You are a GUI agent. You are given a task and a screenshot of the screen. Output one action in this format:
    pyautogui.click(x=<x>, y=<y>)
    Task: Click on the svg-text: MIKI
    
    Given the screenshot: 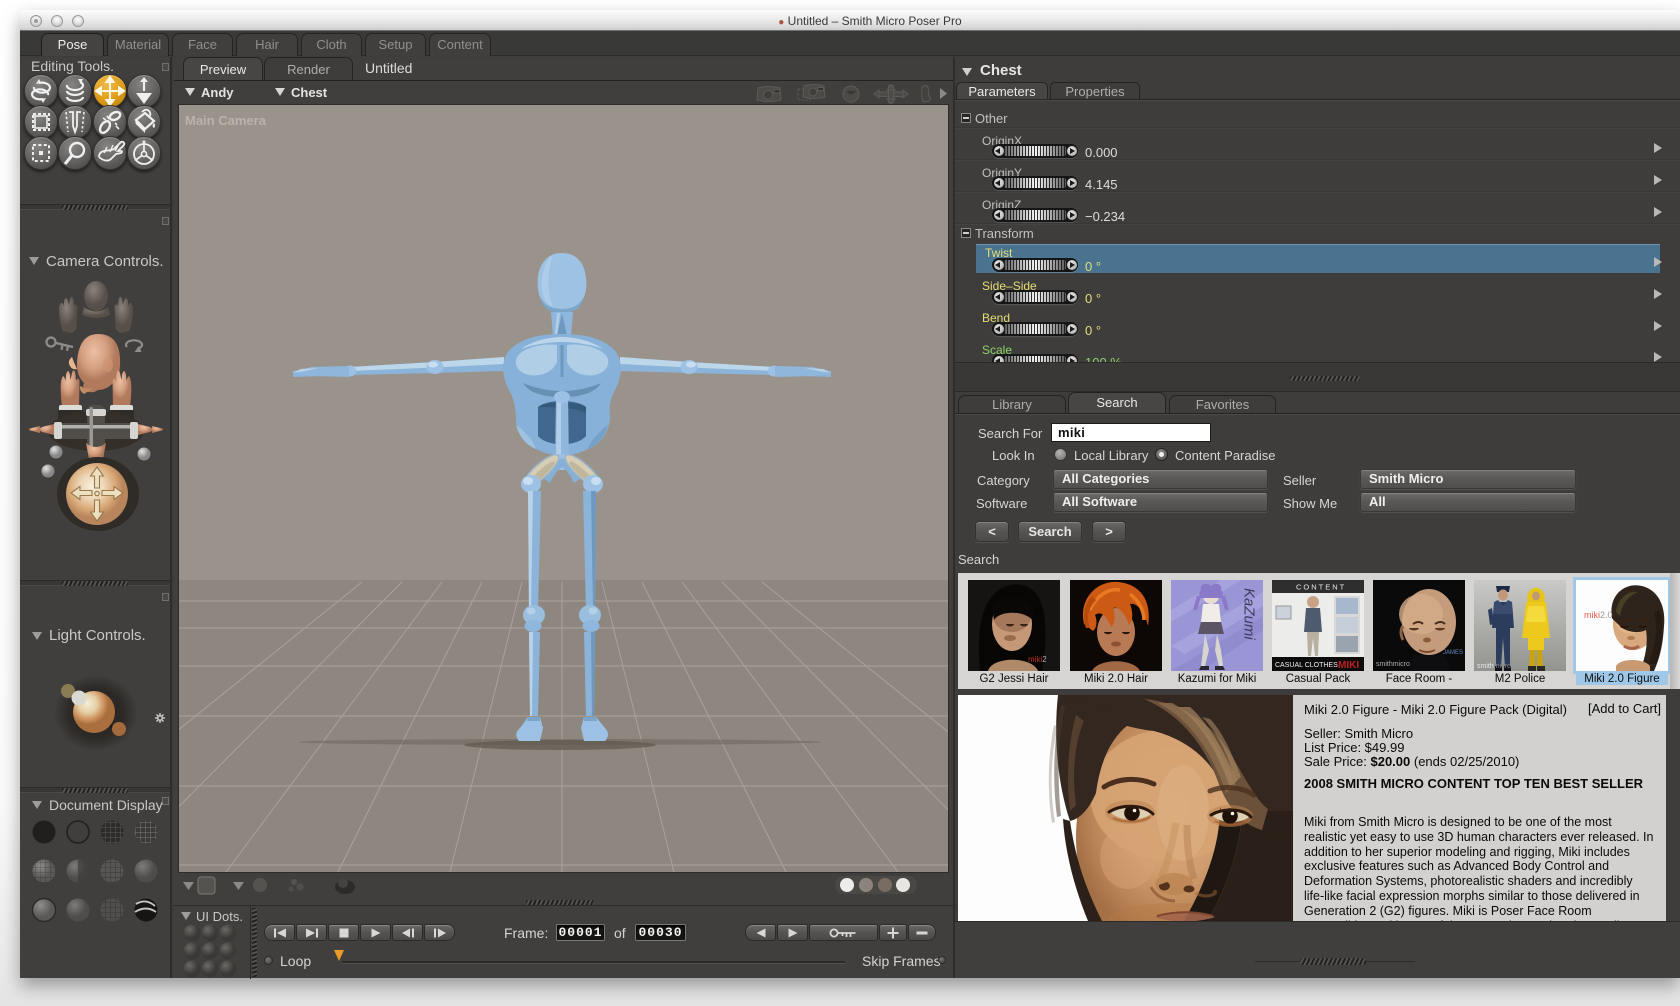 What is the action you would take?
    pyautogui.click(x=1348, y=665)
    